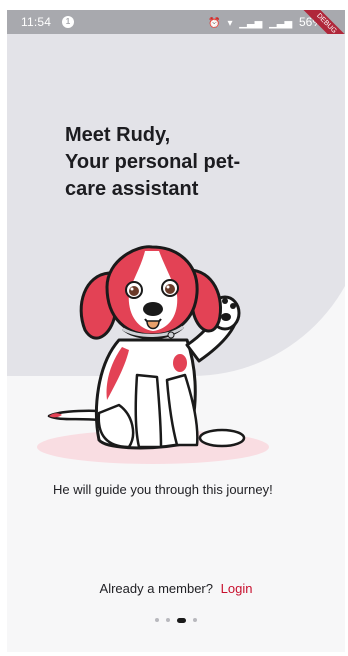 The height and width of the screenshot is (656, 348). I want to click on status-icons: ⏰ ▾ ▁▃▅ ▁▃▅ 56%, so click(263, 22).